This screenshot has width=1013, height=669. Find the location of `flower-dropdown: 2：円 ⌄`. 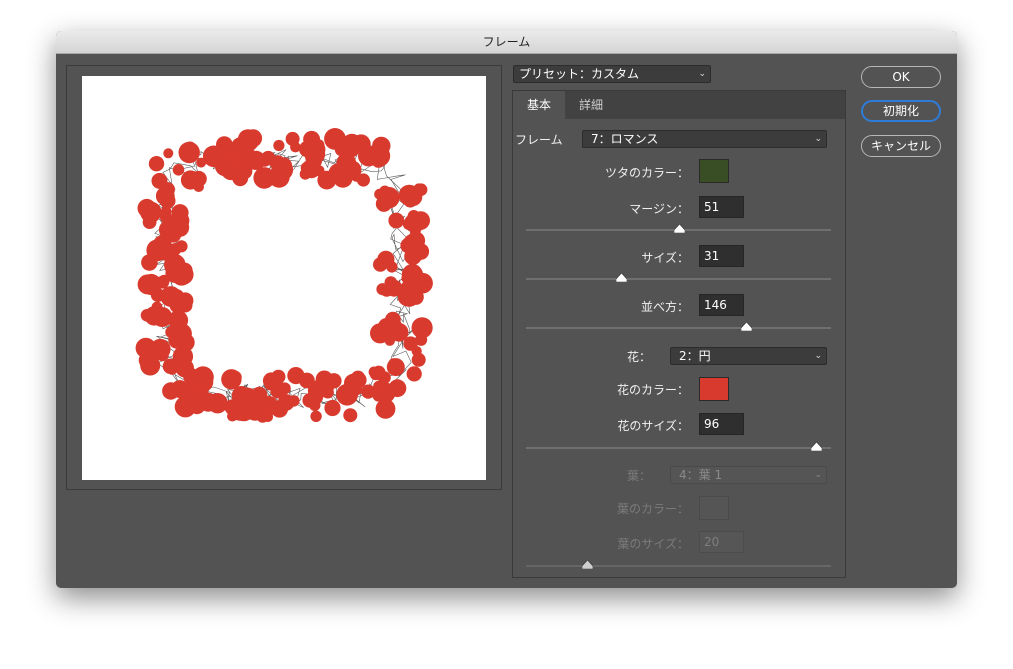

flower-dropdown: 2：円 ⌄ is located at coordinates (748, 356).